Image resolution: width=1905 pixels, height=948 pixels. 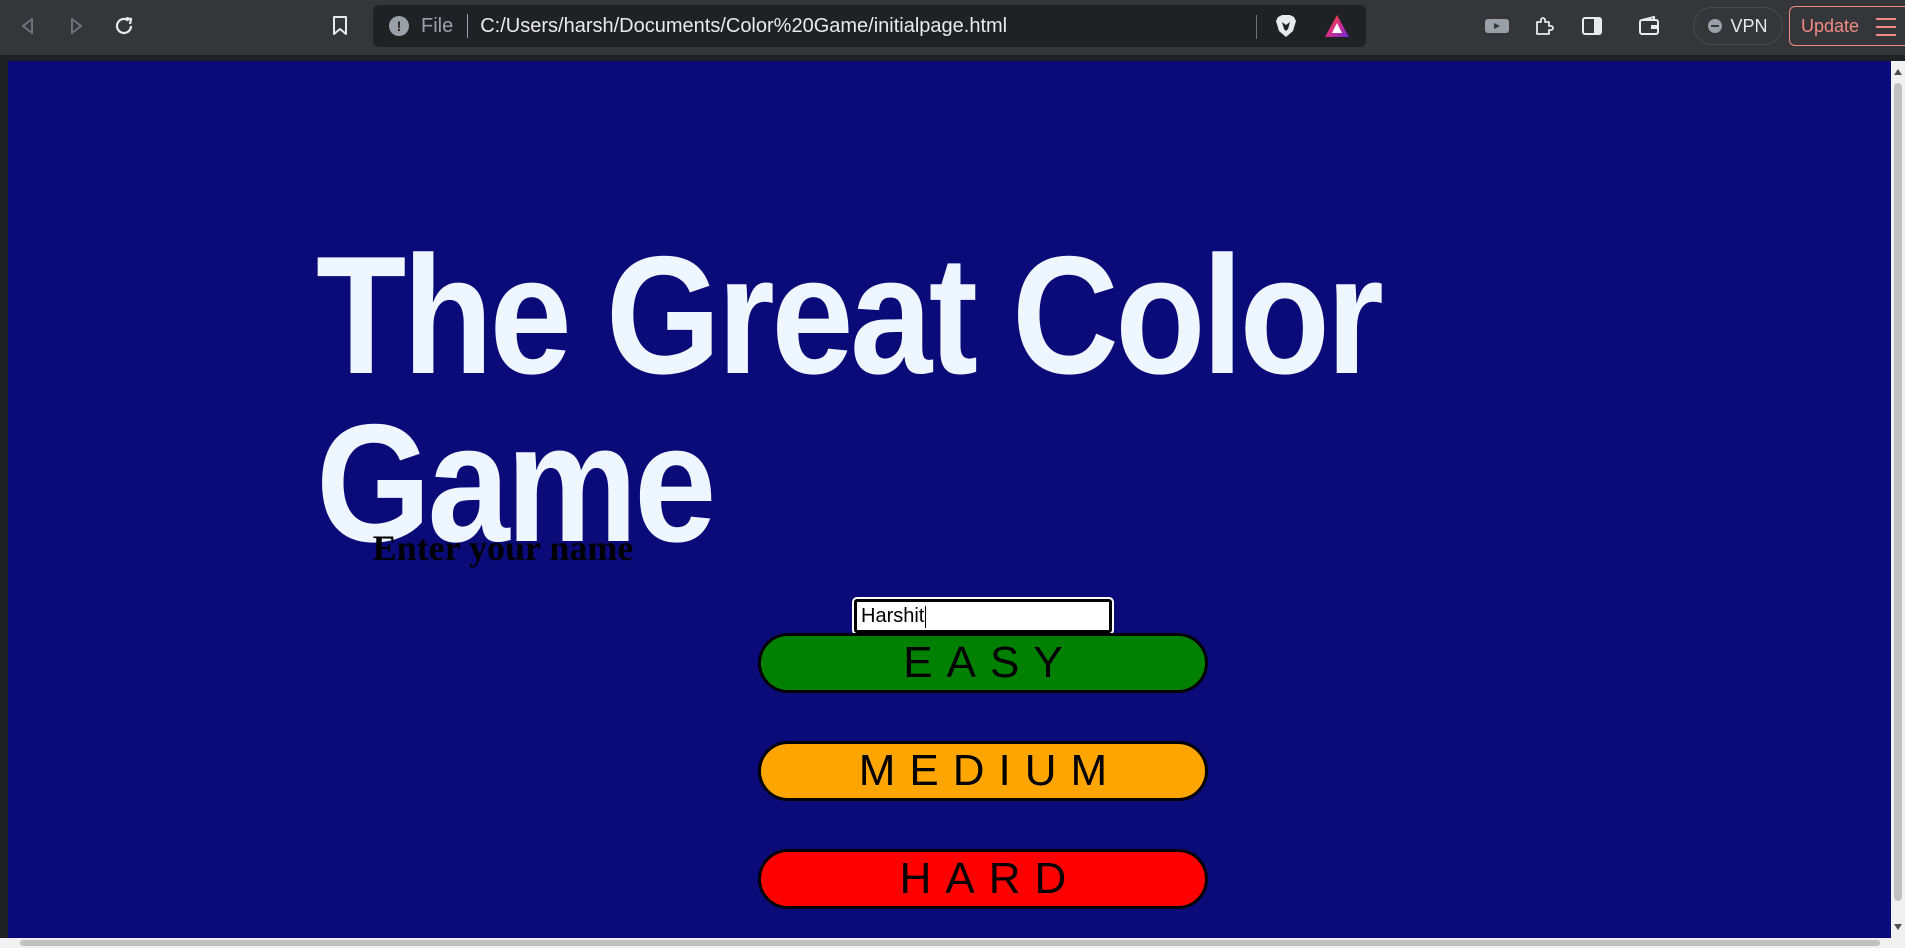 What do you see at coordinates (1886, 30) in the screenshot?
I see `hamburger-menu-icon` at bounding box center [1886, 30].